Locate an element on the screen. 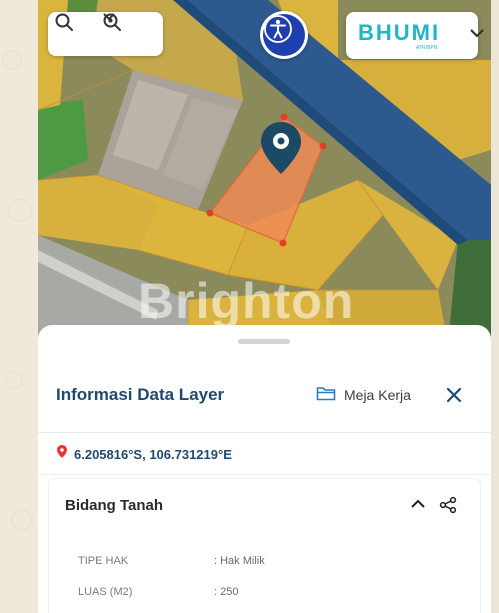 The image size is (499, 613). close-icon is located at coordinates (454, 398).